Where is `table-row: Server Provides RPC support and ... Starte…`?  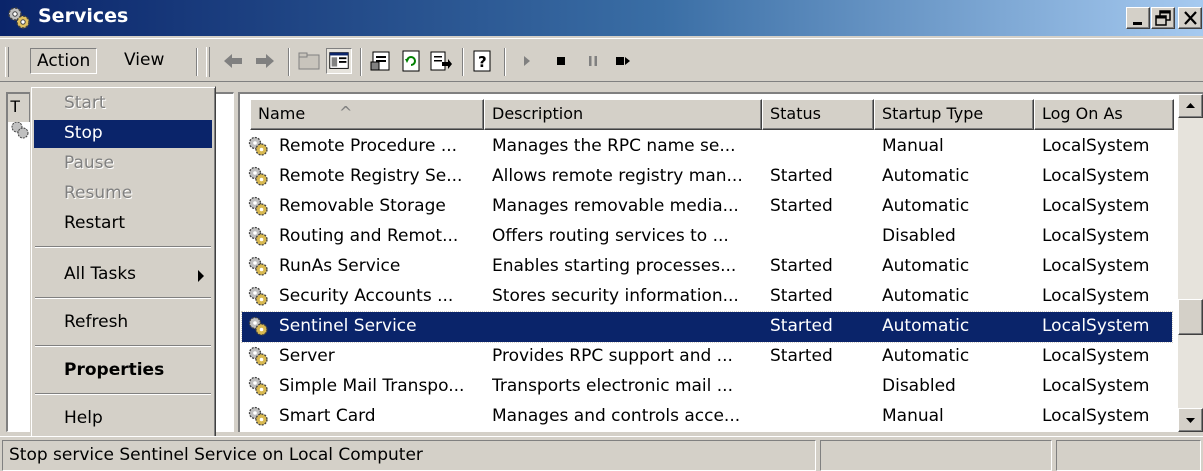
table-row: Server Provides RPC support and ... Starte… is located at coordinates (707, 357).